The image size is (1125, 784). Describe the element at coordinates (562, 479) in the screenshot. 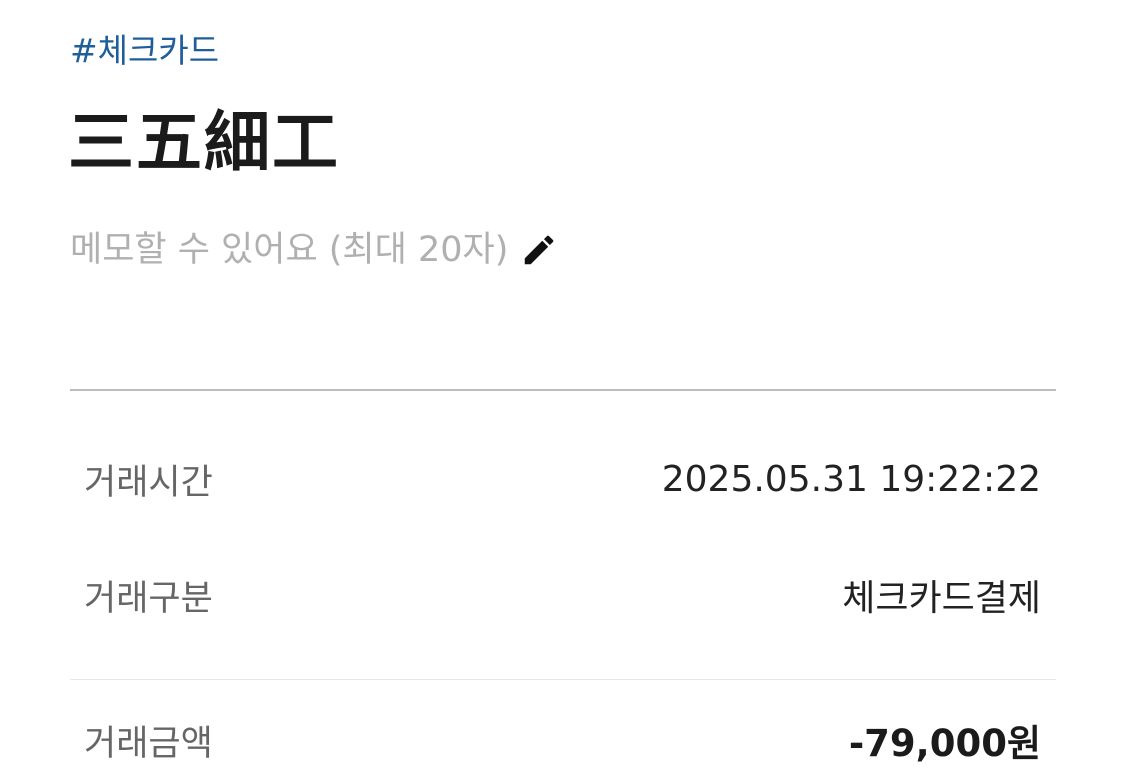

I see `detail-row-time: 거래시간 2025.05.31 19:22:22` at that location.